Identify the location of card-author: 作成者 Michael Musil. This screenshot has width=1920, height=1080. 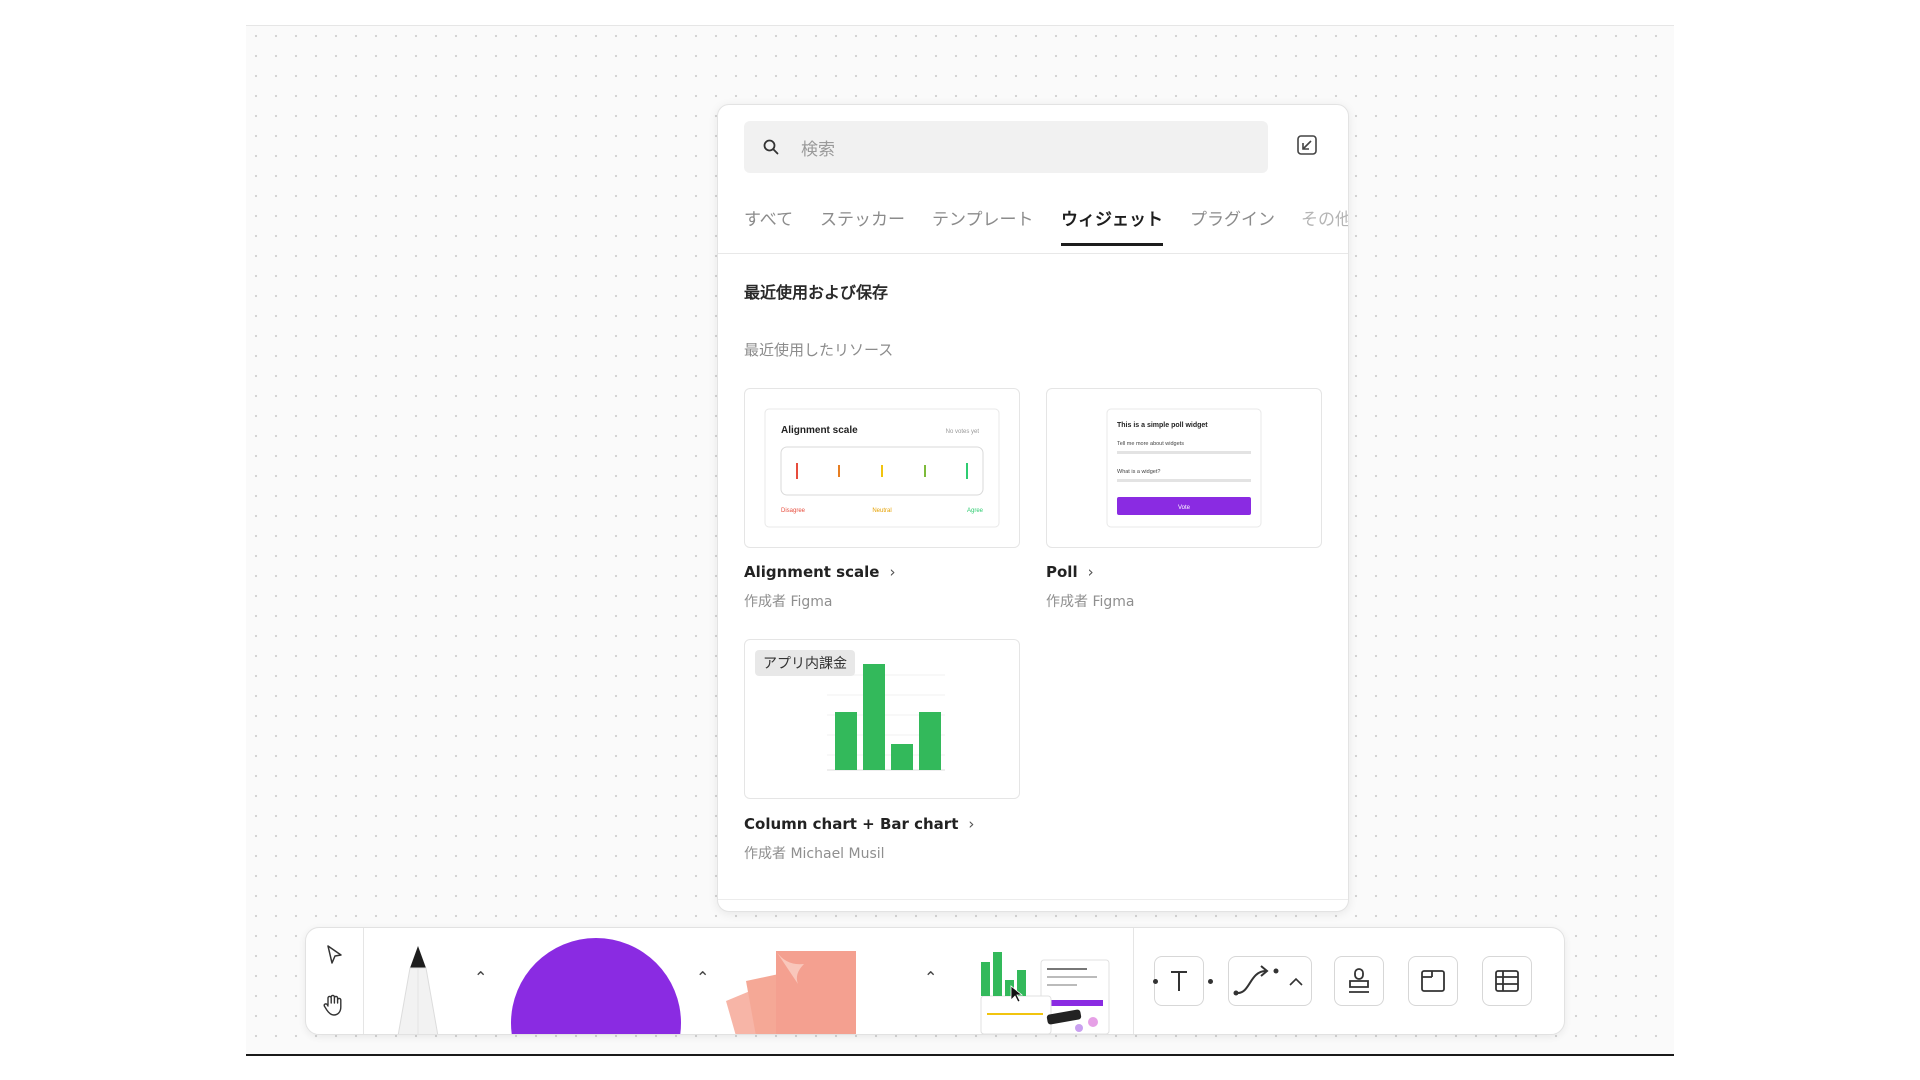
(814, 854).